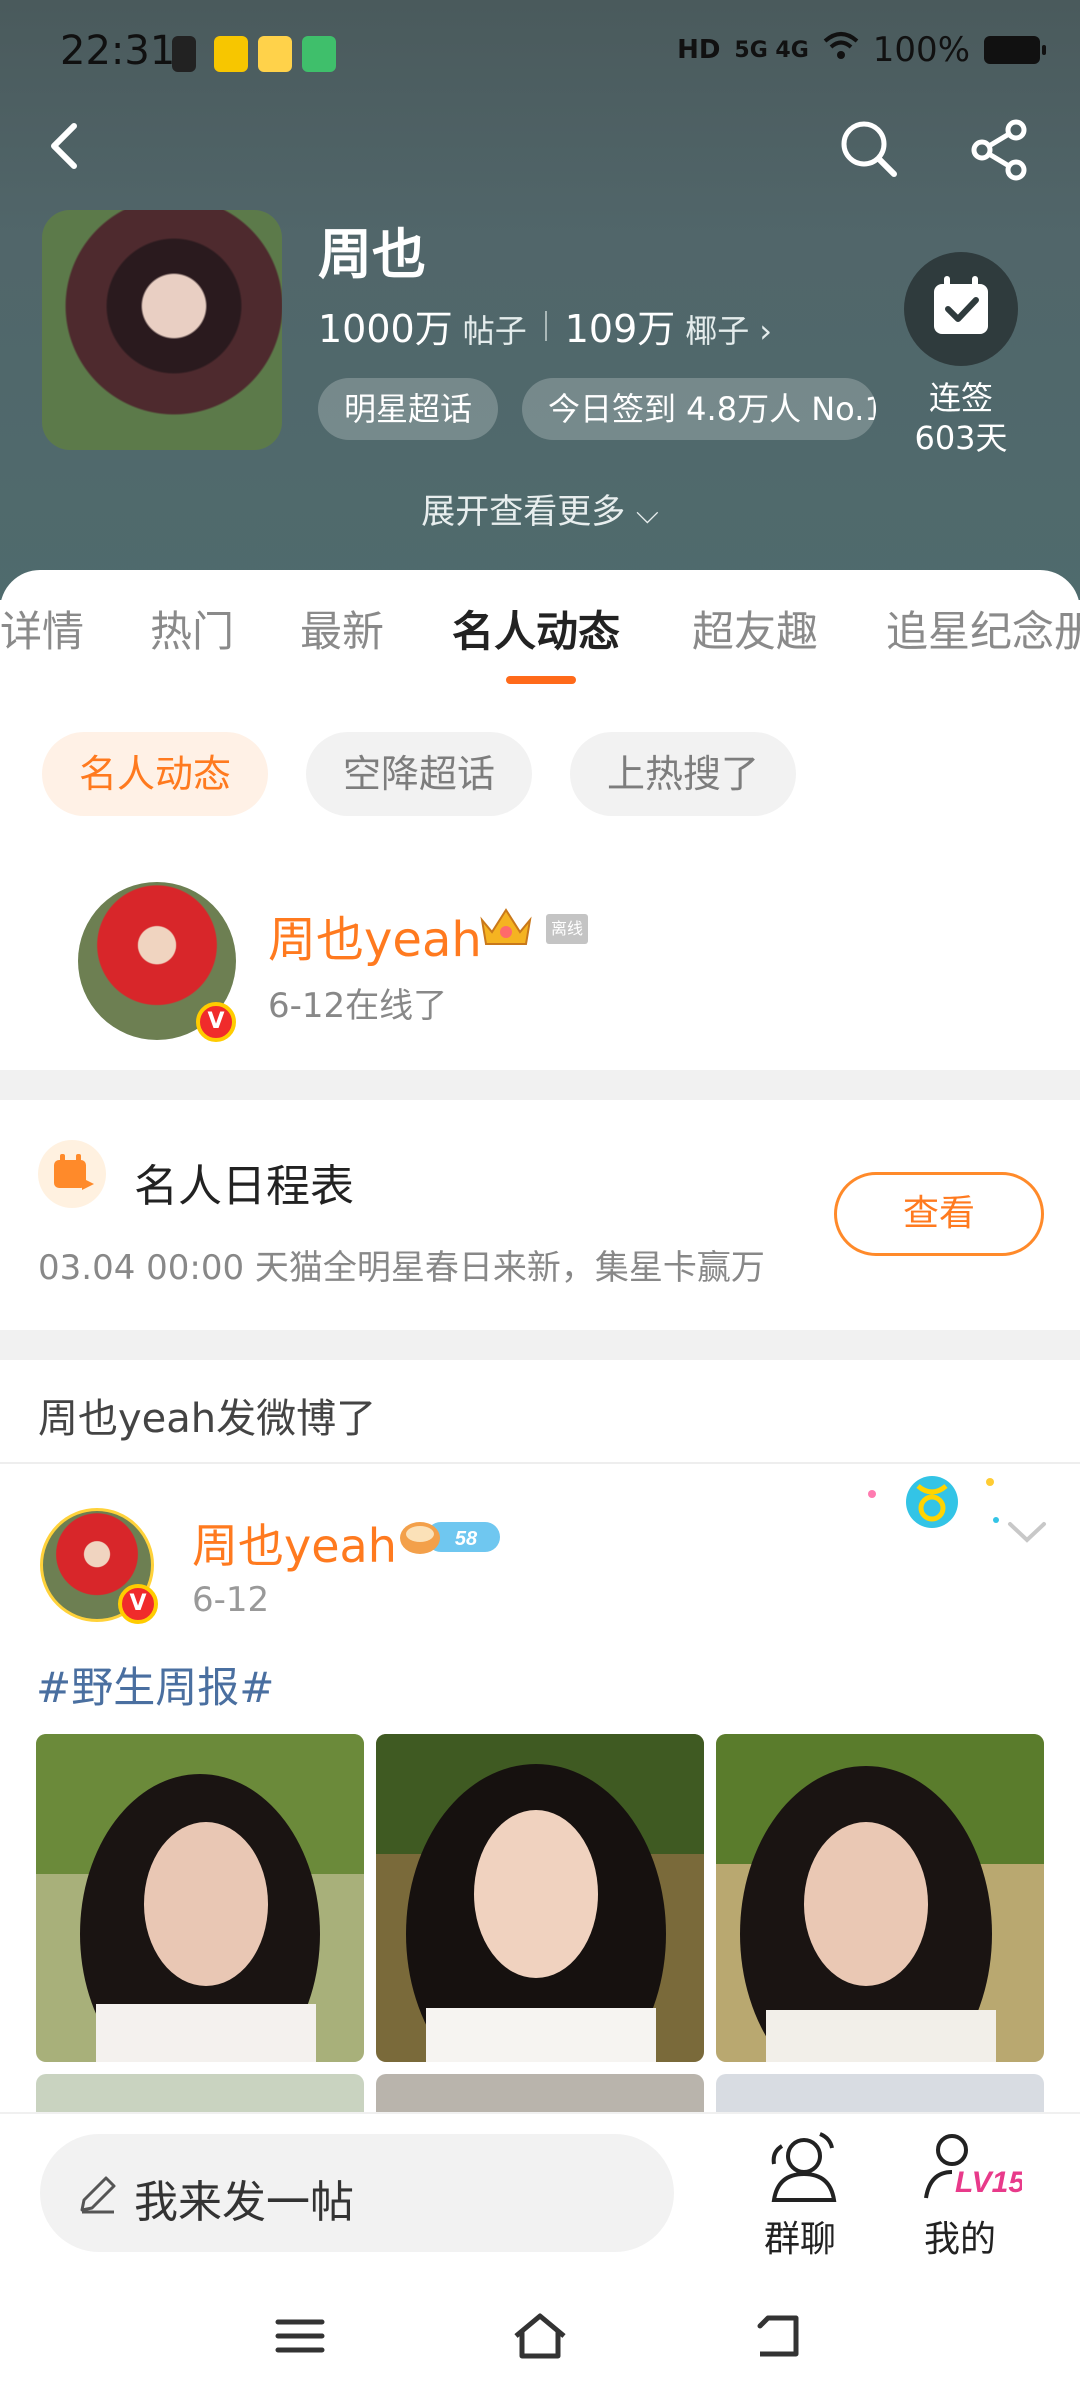 The image size is (1080, 2400). I want to click on active-tab-indicator, so click(541, 680).